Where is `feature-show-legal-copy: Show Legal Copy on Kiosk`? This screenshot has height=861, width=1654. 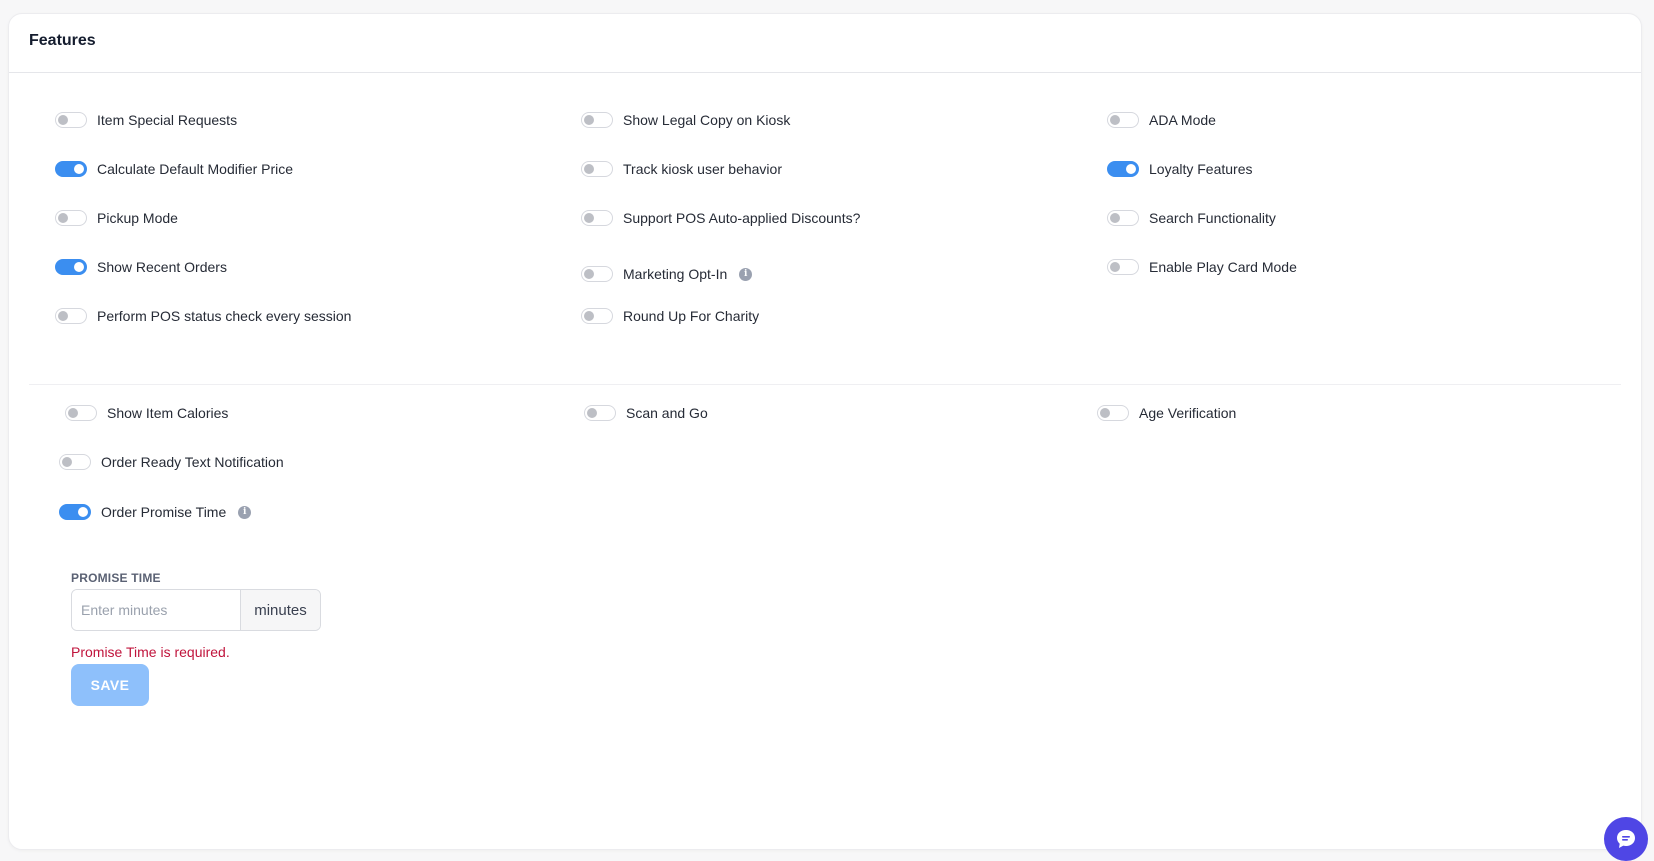
feature-show-legal-copy: Show Legal Copy on Kiosk is located at coordinates (685, 120).